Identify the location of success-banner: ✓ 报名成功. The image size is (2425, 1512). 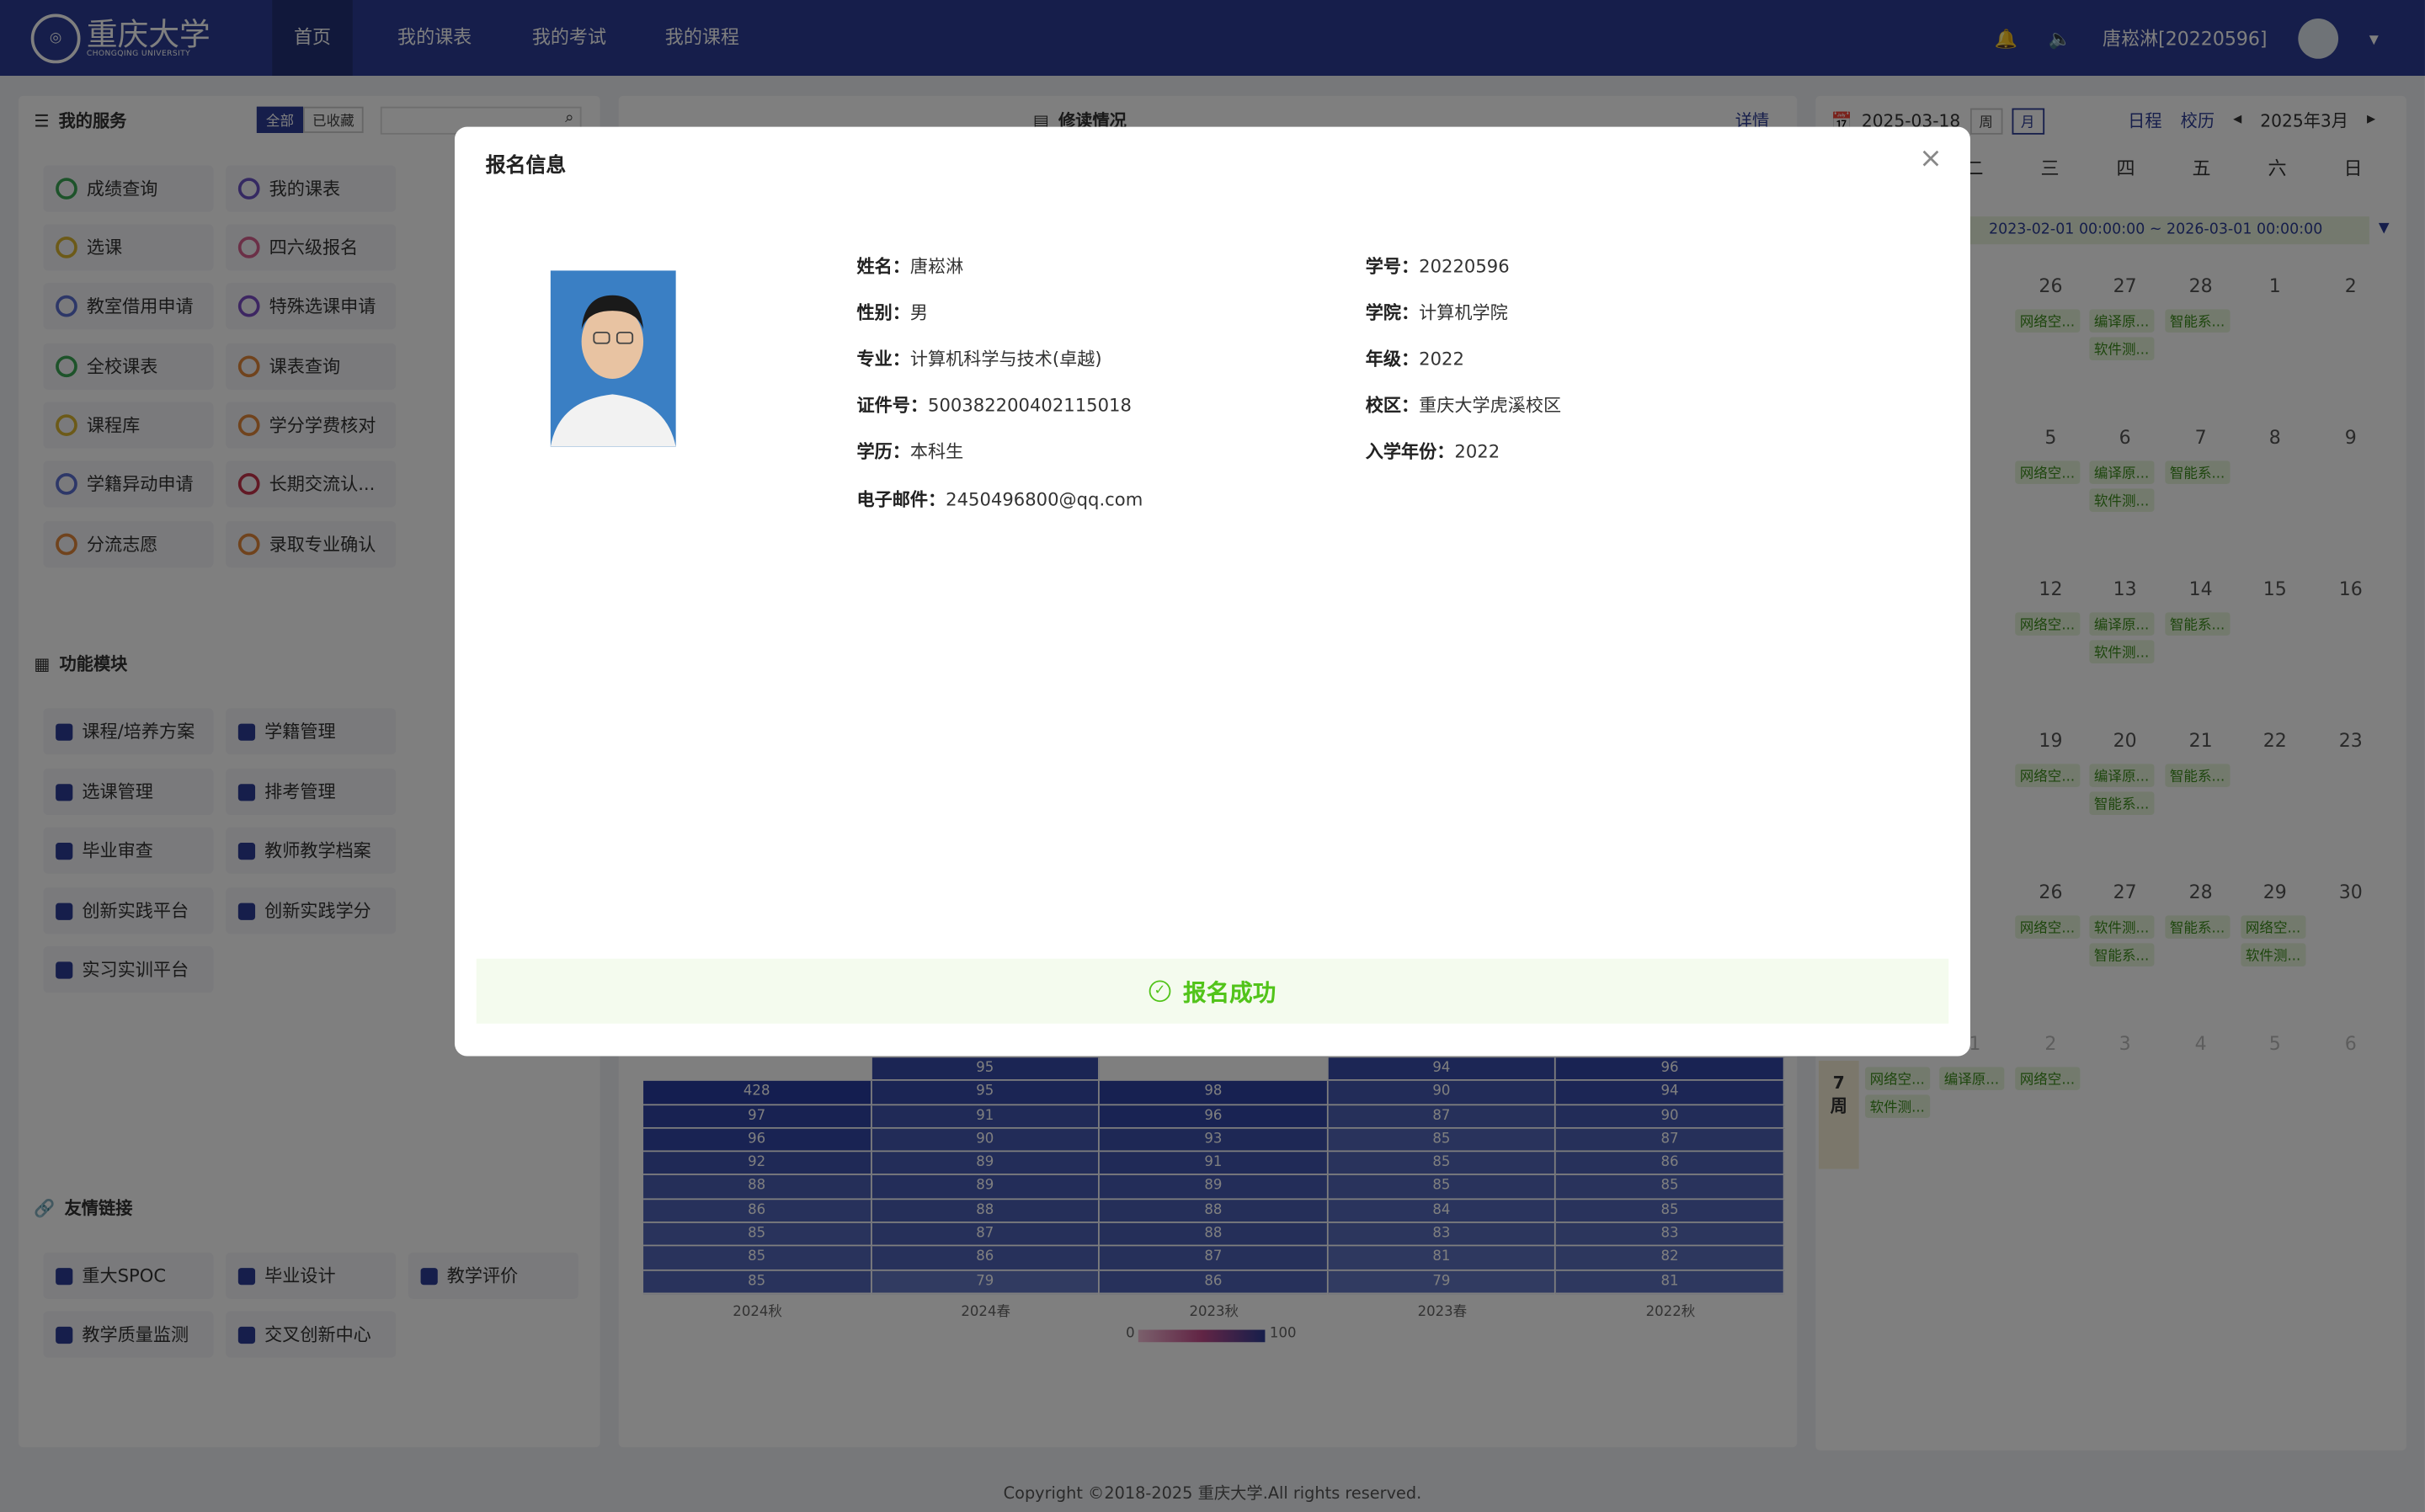
(1212, 991).